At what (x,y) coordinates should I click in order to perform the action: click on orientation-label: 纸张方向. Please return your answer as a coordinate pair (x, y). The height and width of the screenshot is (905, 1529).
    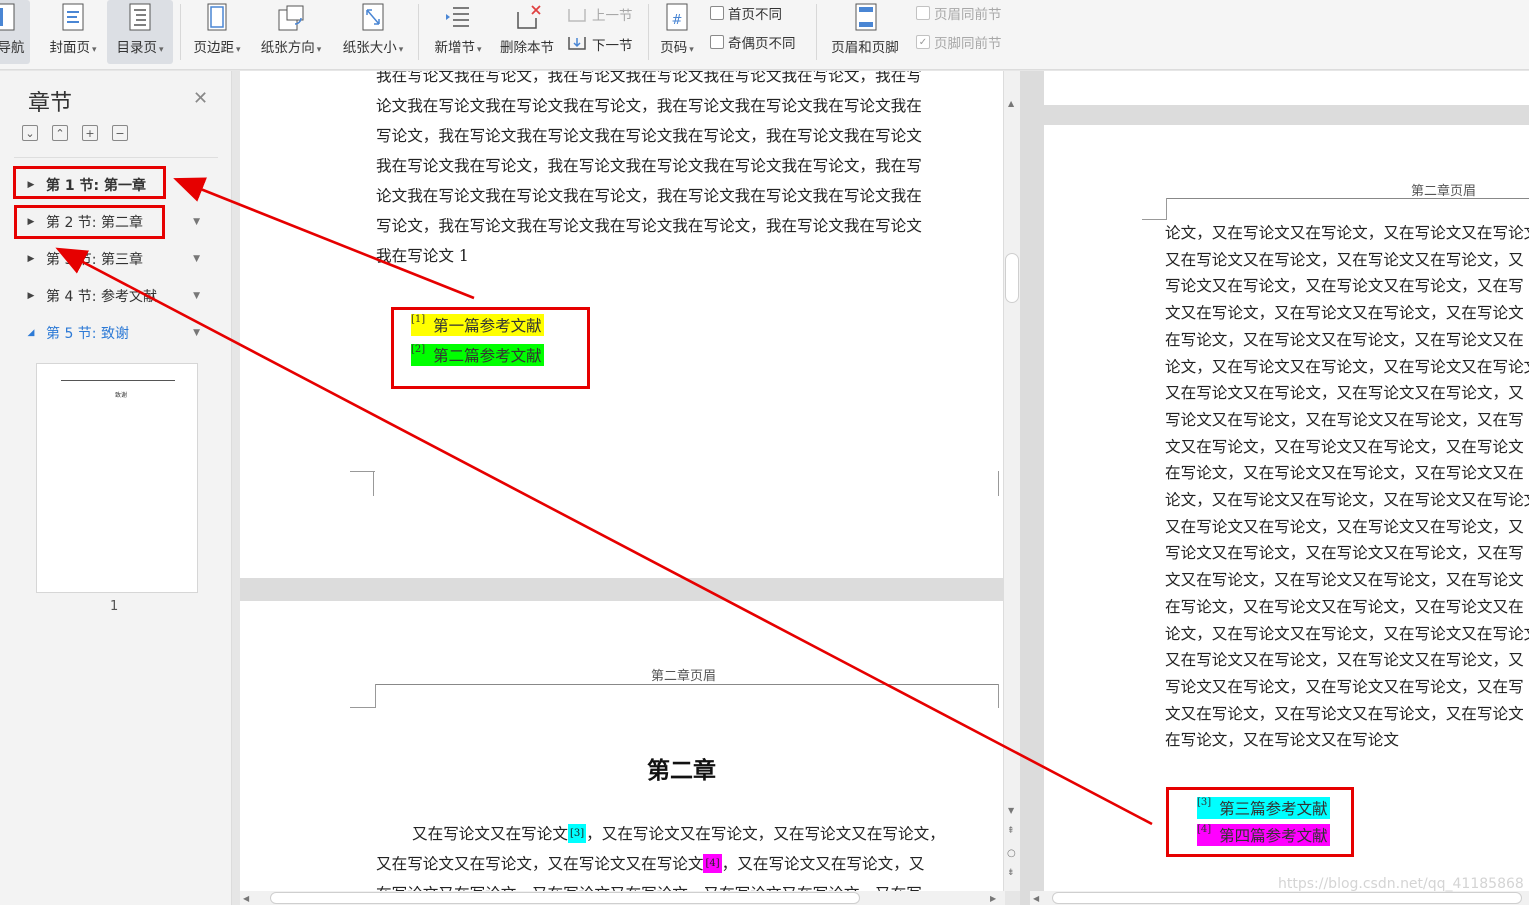
    Looking at the image, I should click on (291, 46).